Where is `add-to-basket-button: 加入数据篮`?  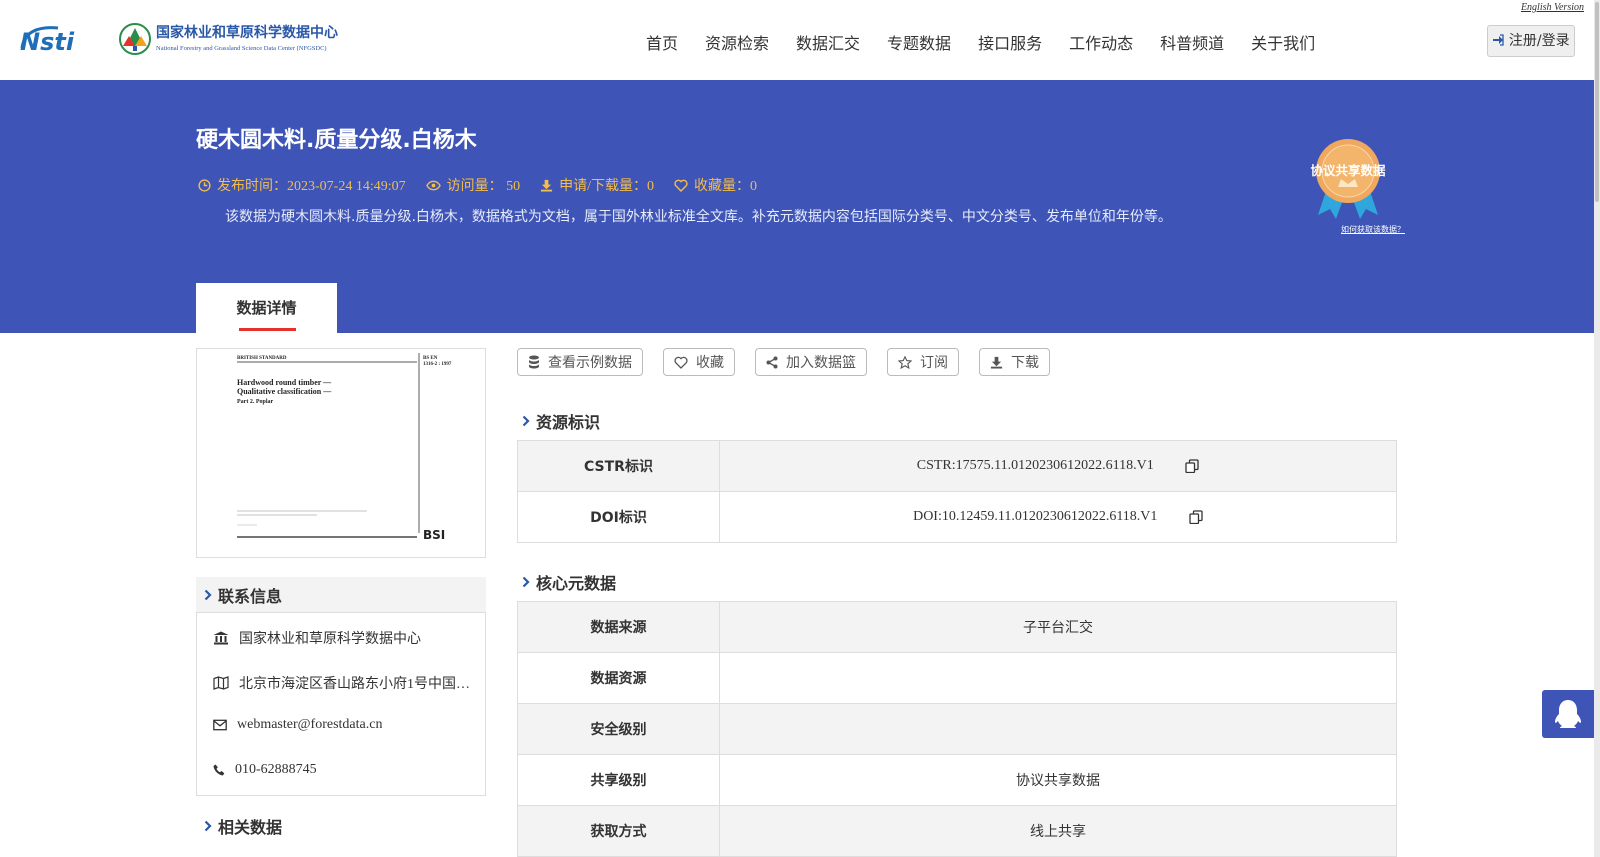
add-to-basket-button: 加入数据篮 is located at coordinates (811, 362).